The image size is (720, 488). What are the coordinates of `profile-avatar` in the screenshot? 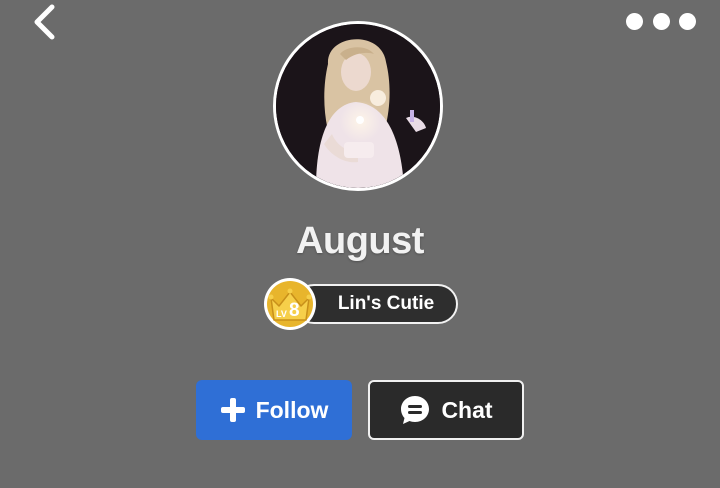 It's located at (358, 106).